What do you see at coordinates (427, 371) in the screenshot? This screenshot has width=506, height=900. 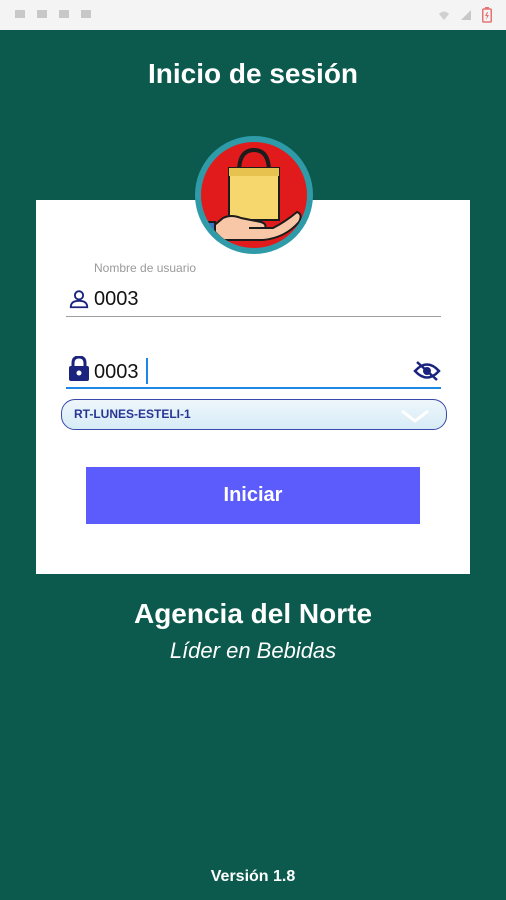 I see `eye-off-icon` at bounding box center [427, 371].